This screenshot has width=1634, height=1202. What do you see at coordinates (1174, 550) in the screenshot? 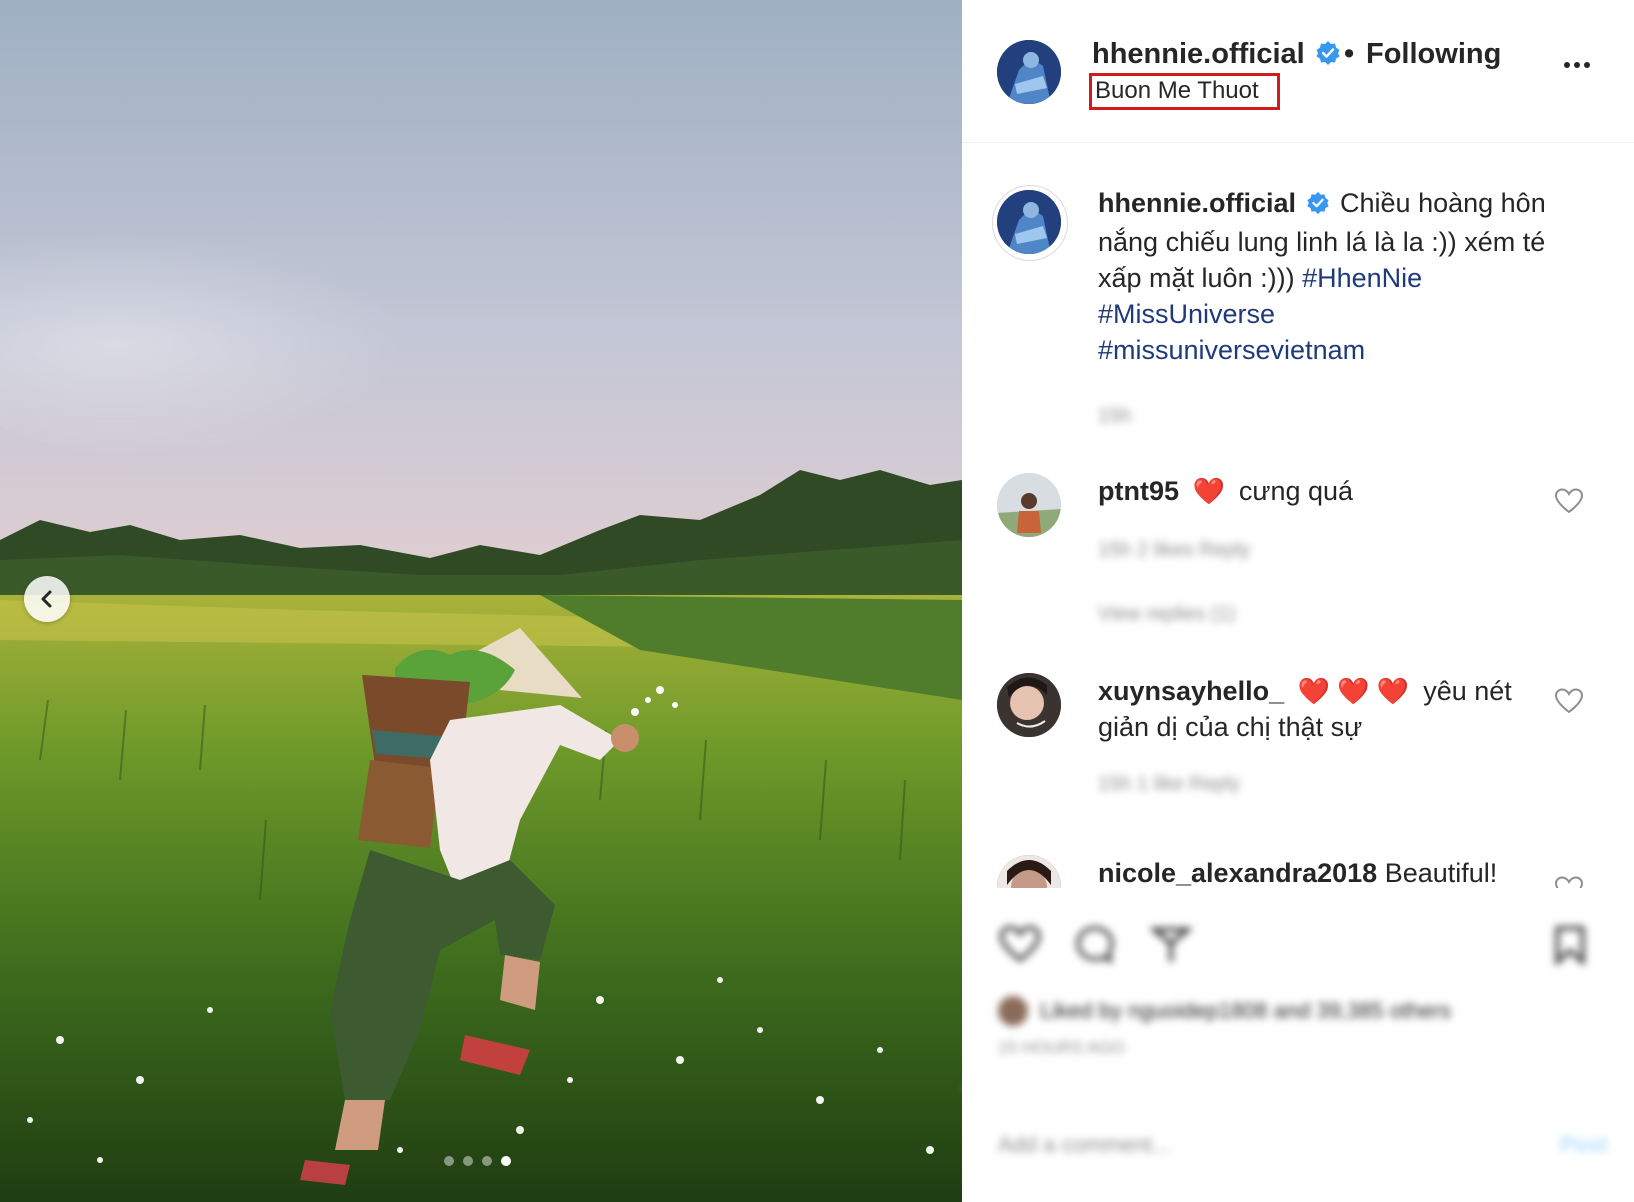
I see `comment-meta: 15h 2 likes Reply` at bounding box center [1174, 550].